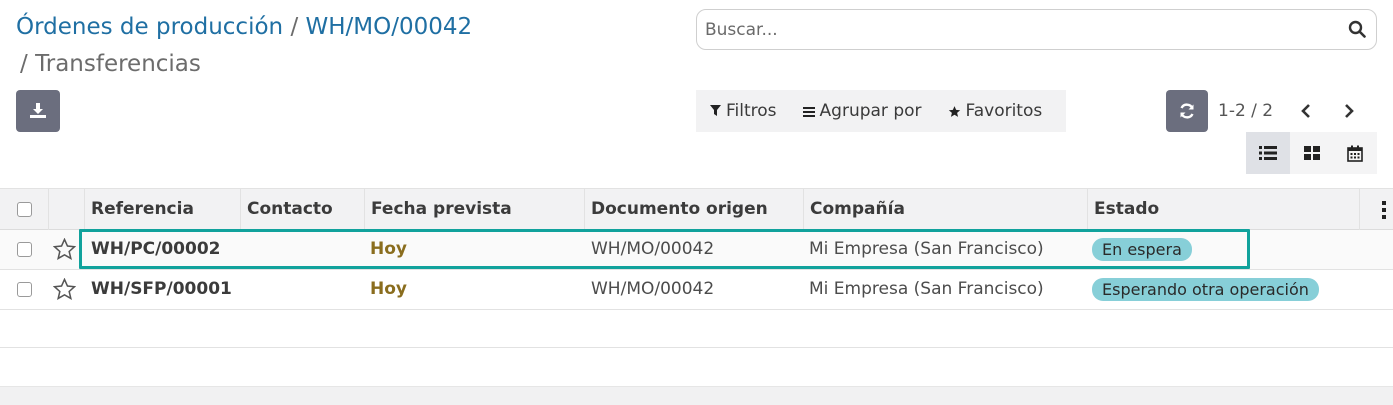  What do you see at coordinates (696, 395) in the screenshot?
I see `horizontal-scrollbar` at bounding box center [696, 395].